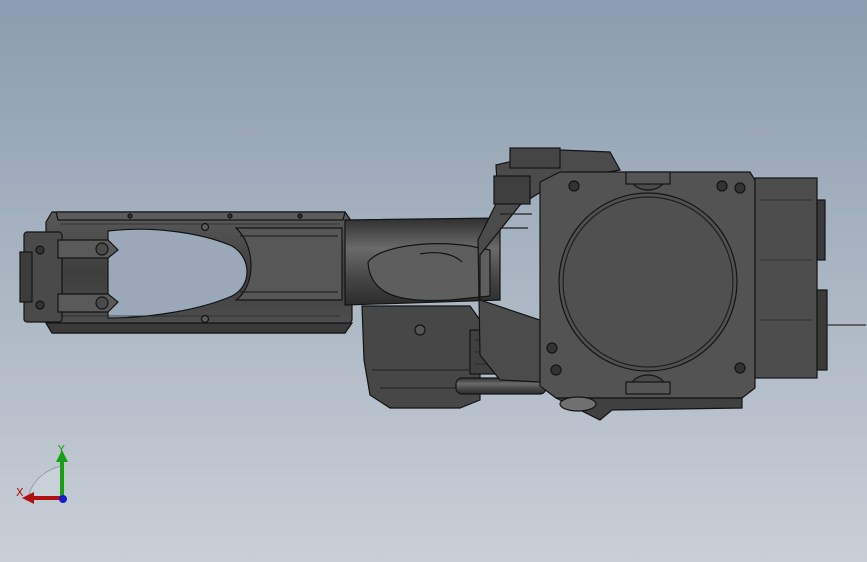 The image size is (867, 562). Describe the element at coordinates (63, 499) in the screenshot. I see `z-axis-dot` at that location.